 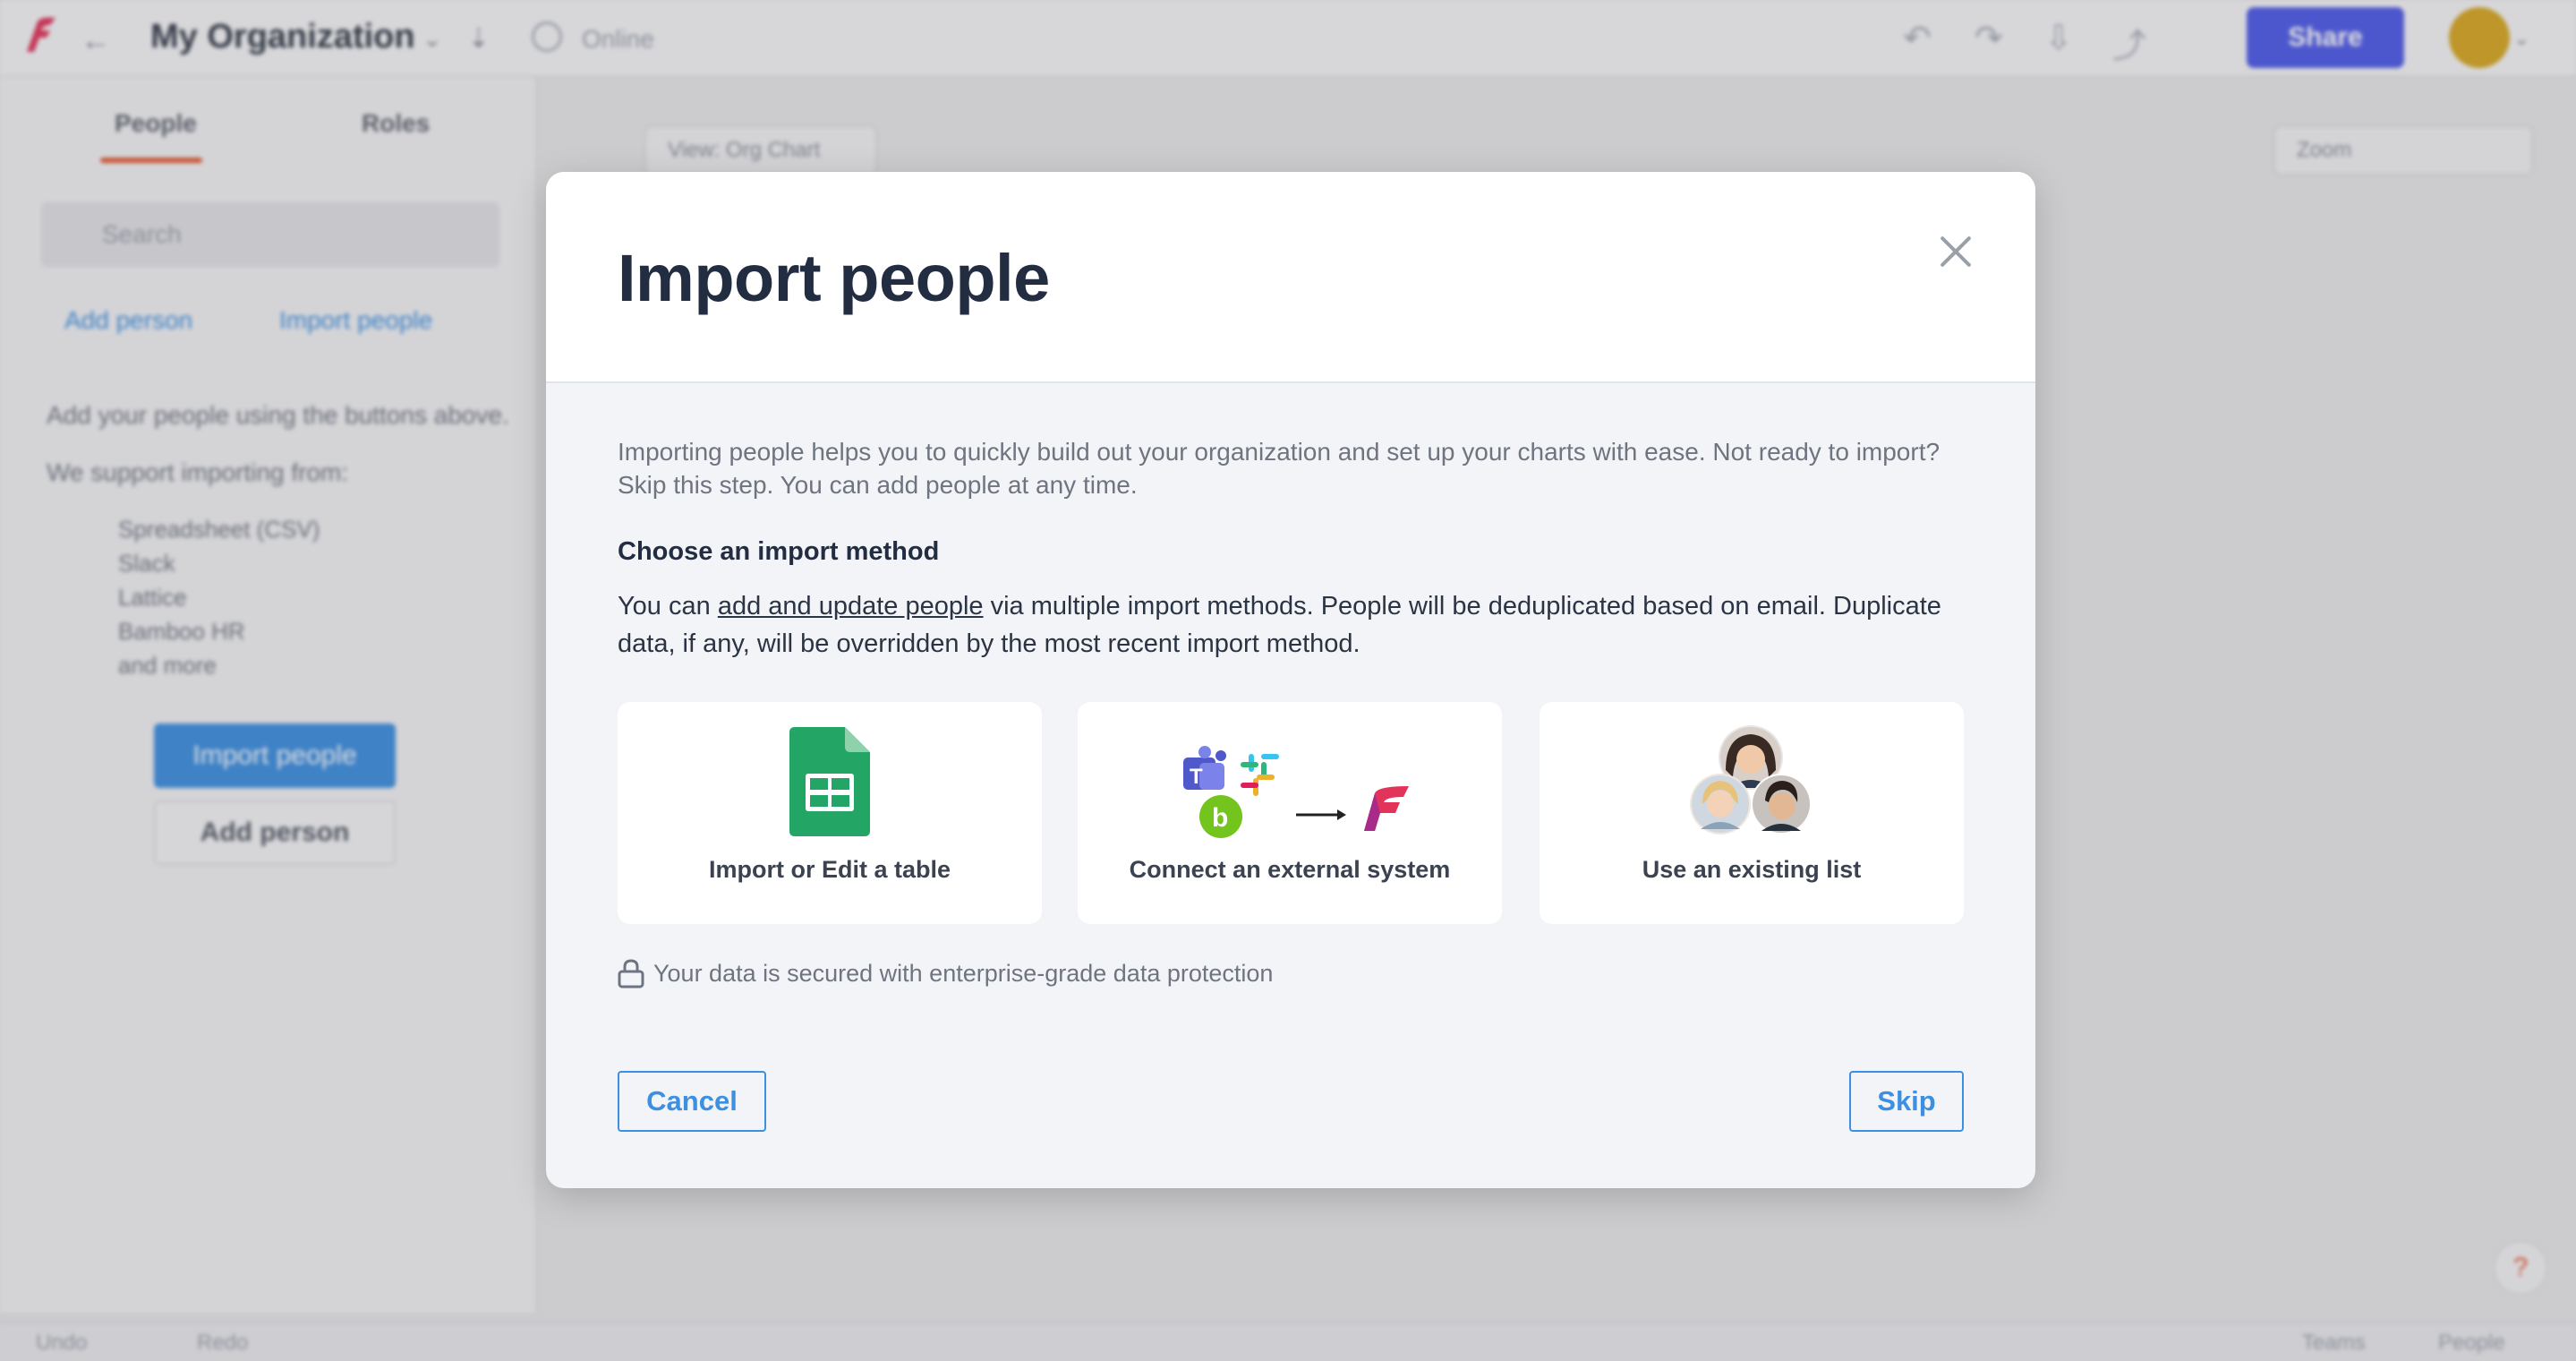 What do you see at coordinates (1290, 870) in the screenshot?
I see `card-label: Connect an external system` at bounding box center [1290, 870].